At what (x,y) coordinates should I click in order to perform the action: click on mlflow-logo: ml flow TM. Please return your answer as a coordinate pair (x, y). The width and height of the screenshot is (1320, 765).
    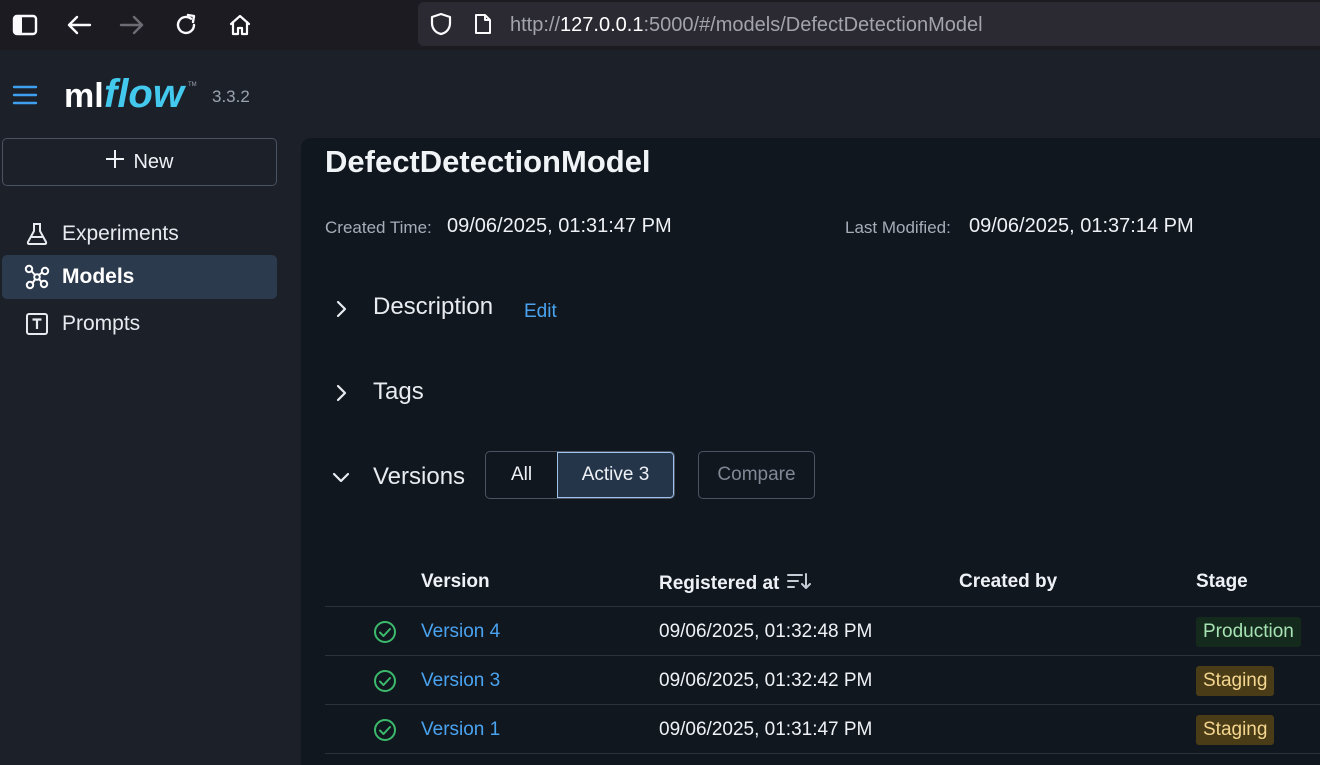
    Looking at the image, I should click on (132, 97).